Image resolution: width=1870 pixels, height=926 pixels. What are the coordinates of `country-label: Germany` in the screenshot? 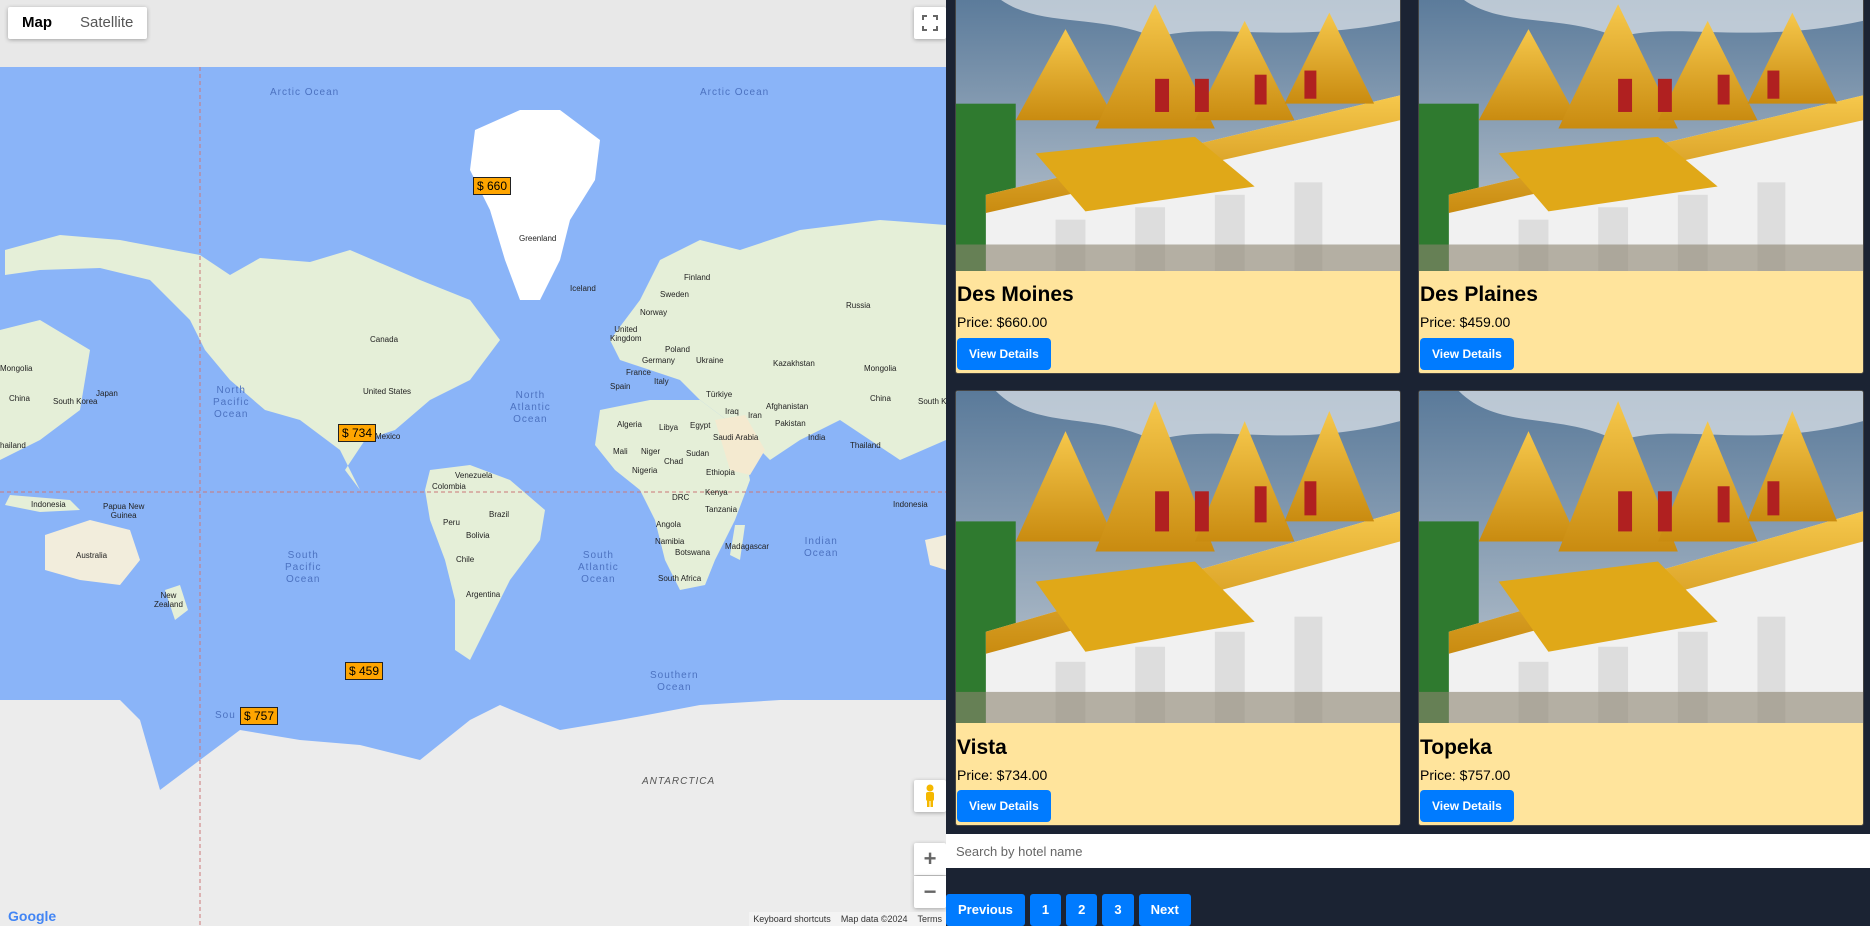 It's located at (658, 360).